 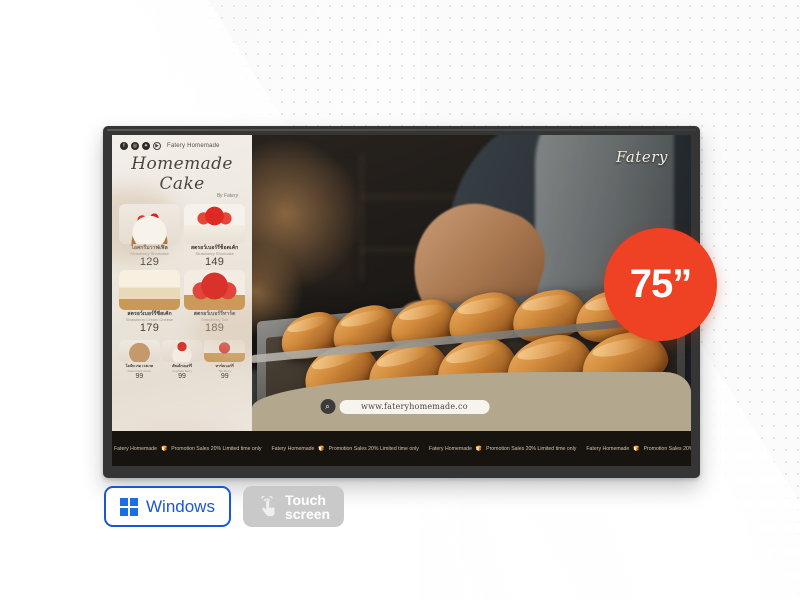 I want to click on mini-card: โดนัท เรด เวลเวท Donut Red Velvet 99, so click(x=139, y=360).